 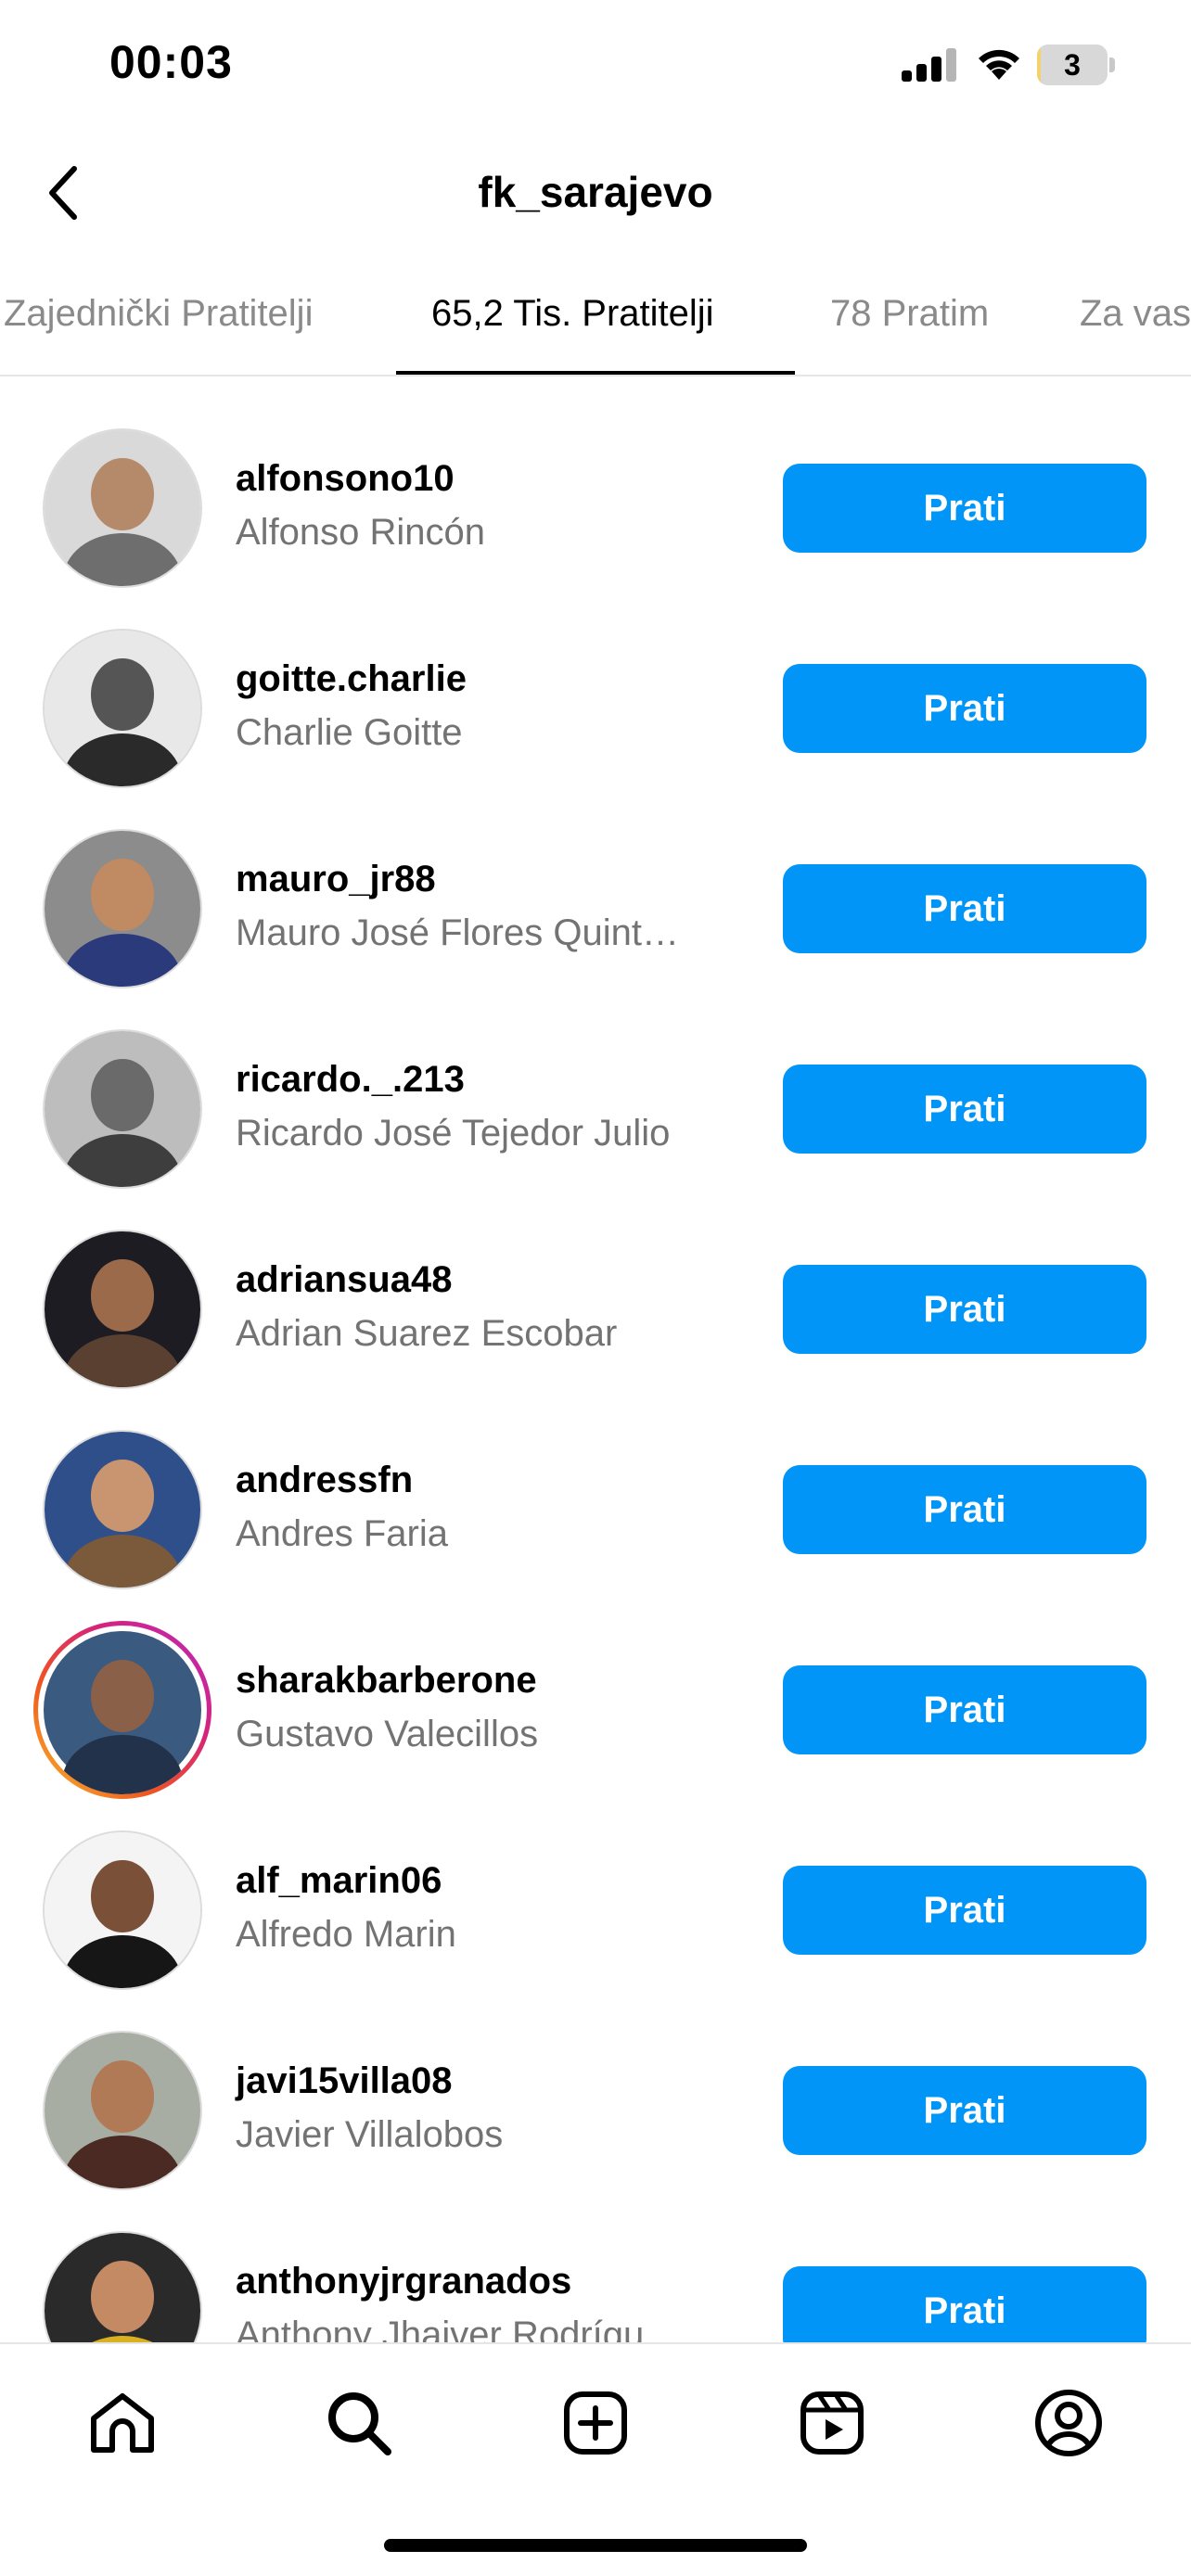 What do you see at coordinates (595, 1885) in the screenshot?
I see `list-item: alf_marin06 Alfredo Marin Prati` at bounding box center [595, 1885].